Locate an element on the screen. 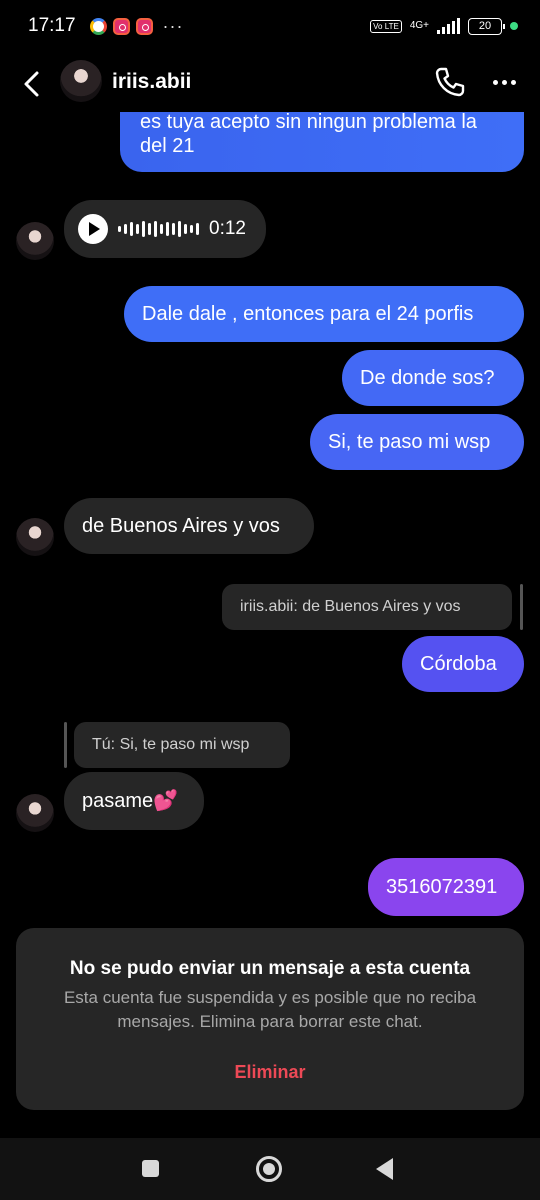 This screenshot has width=540, height=1200. play-icon is located at coordinates (93, 229).